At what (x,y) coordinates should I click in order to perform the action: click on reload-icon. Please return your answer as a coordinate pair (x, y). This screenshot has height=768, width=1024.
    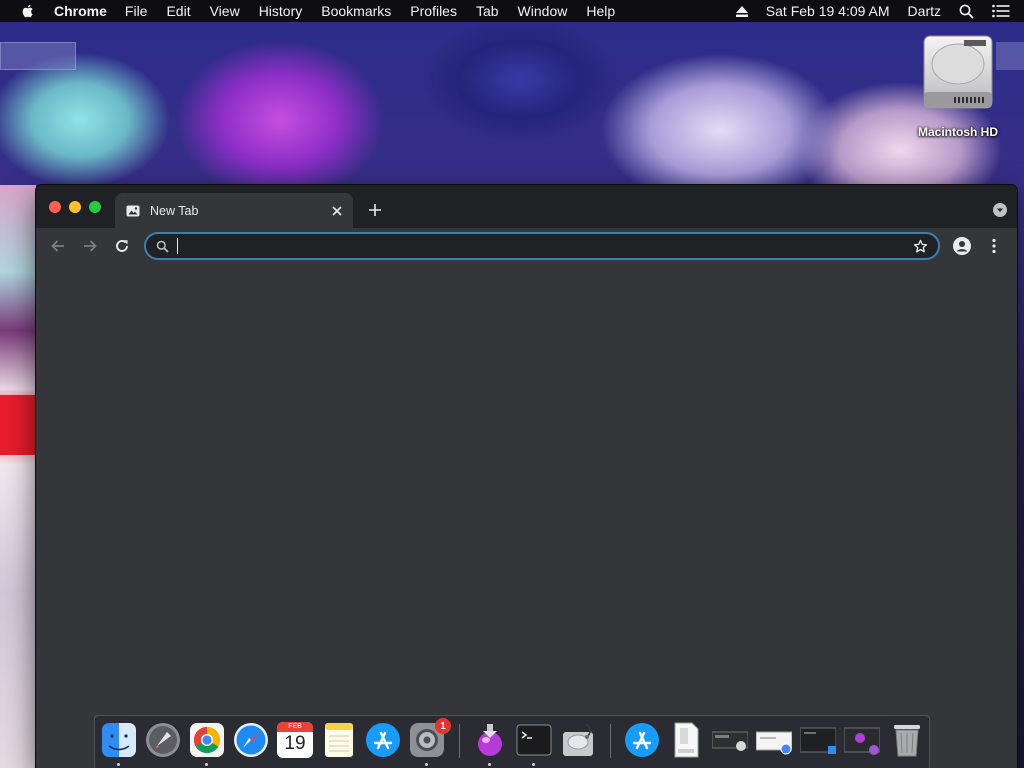
    Looking at the image, I should click on (122, 246).